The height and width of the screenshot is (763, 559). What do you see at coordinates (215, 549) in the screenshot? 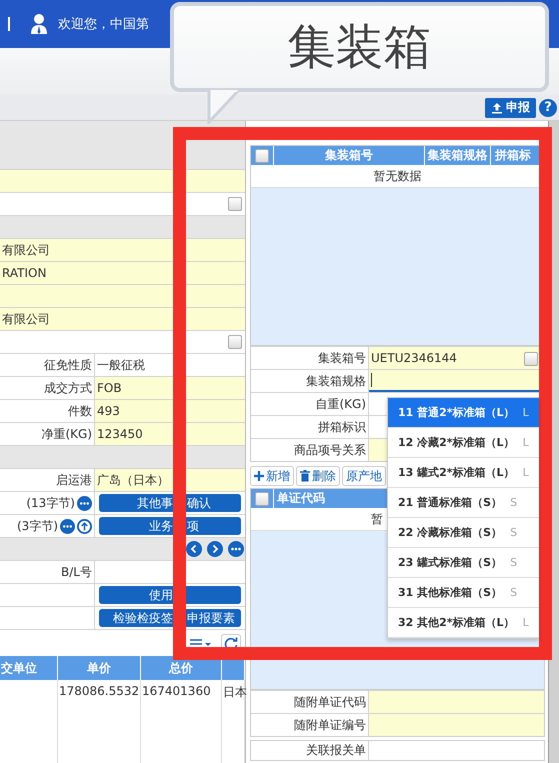
I see `next-icon` at bounding box center [215, 549].